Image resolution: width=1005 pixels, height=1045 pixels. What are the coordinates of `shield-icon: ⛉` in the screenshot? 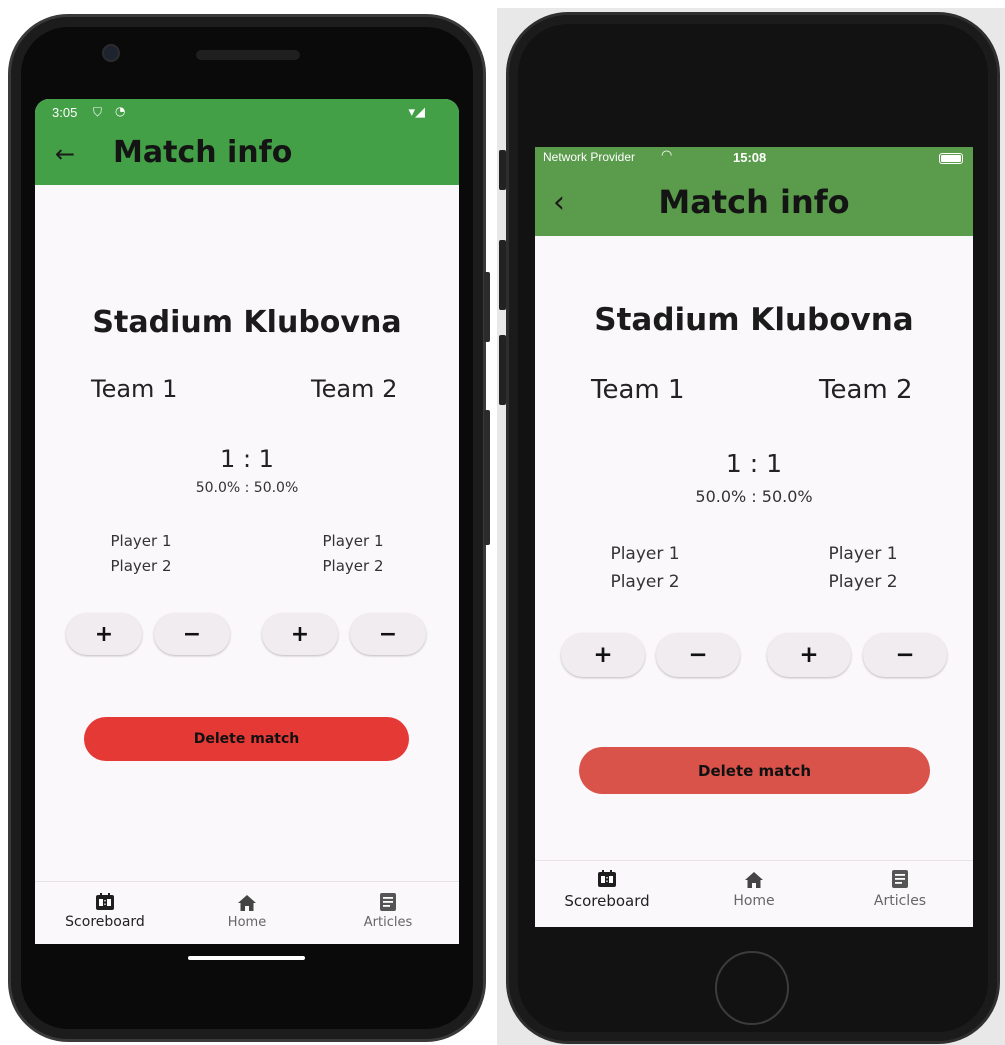 It's located at (98, 112).